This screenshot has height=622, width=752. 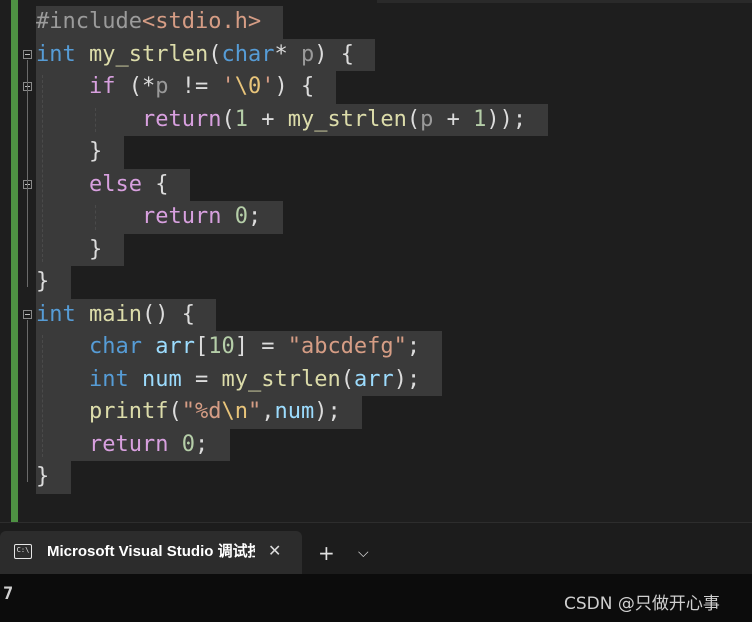 I want to click on code-line: #include<stdio.h>, so click(x=148, y=21).